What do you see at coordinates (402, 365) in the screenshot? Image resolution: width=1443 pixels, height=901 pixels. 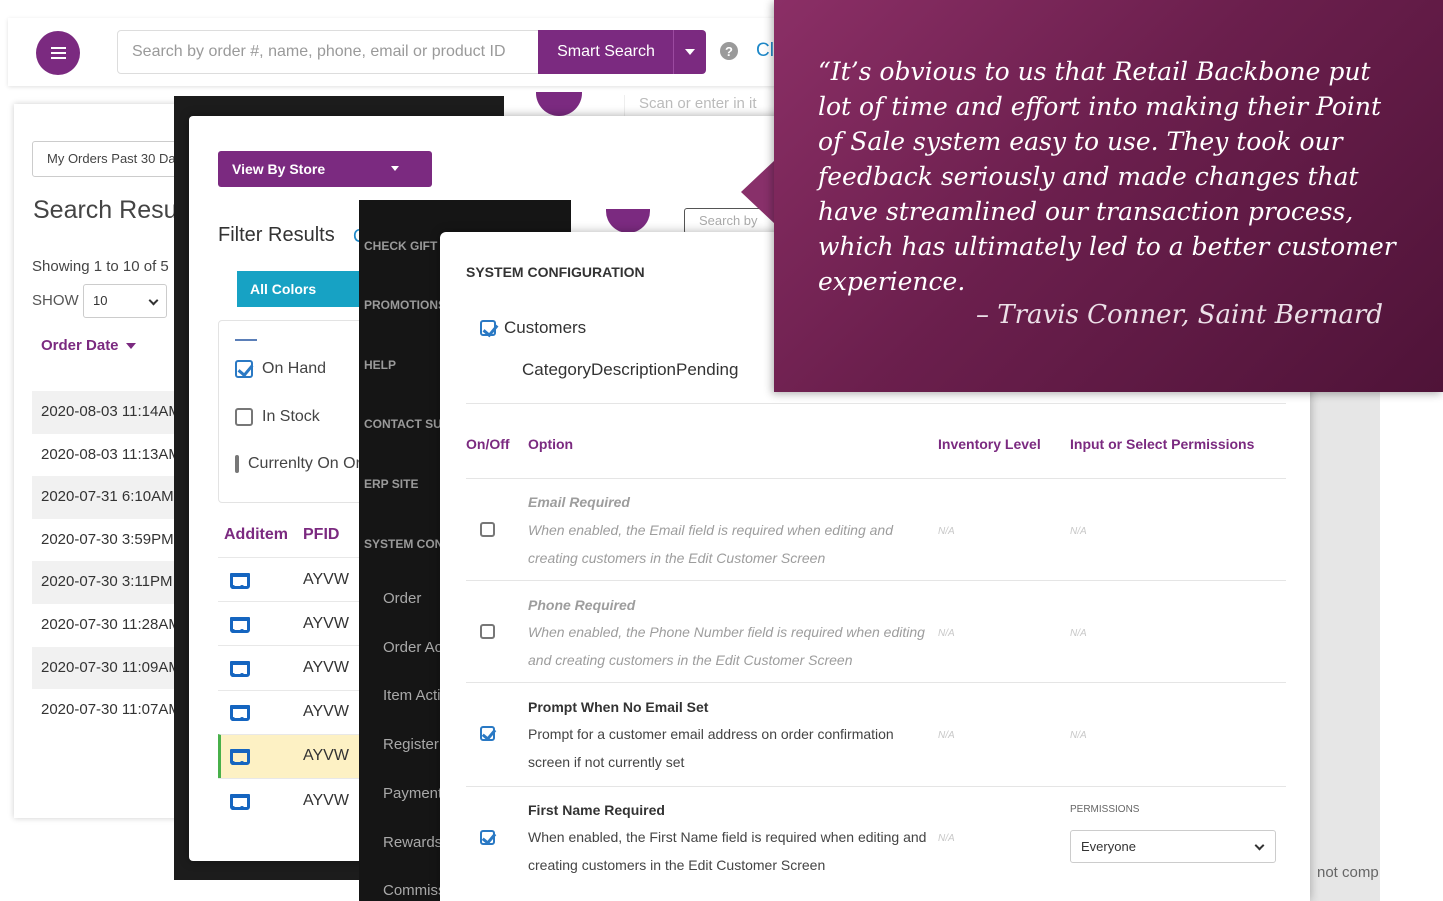 I see `menu-help: HELP` at bounding box center [402, 365].